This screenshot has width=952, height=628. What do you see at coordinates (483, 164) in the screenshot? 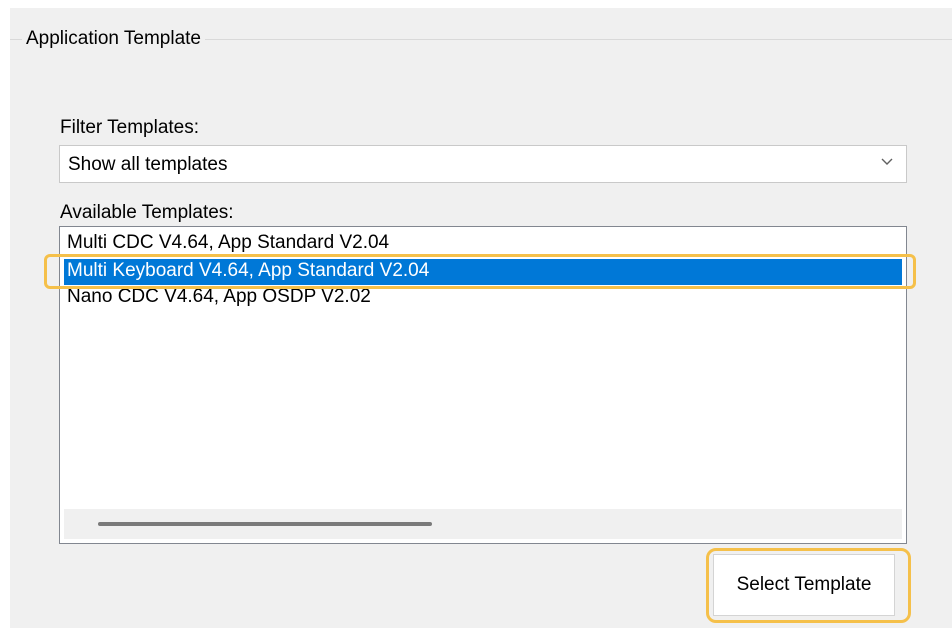
I see `filter-templates-dropdown: Show all templates` at bounding box center [483, 164].